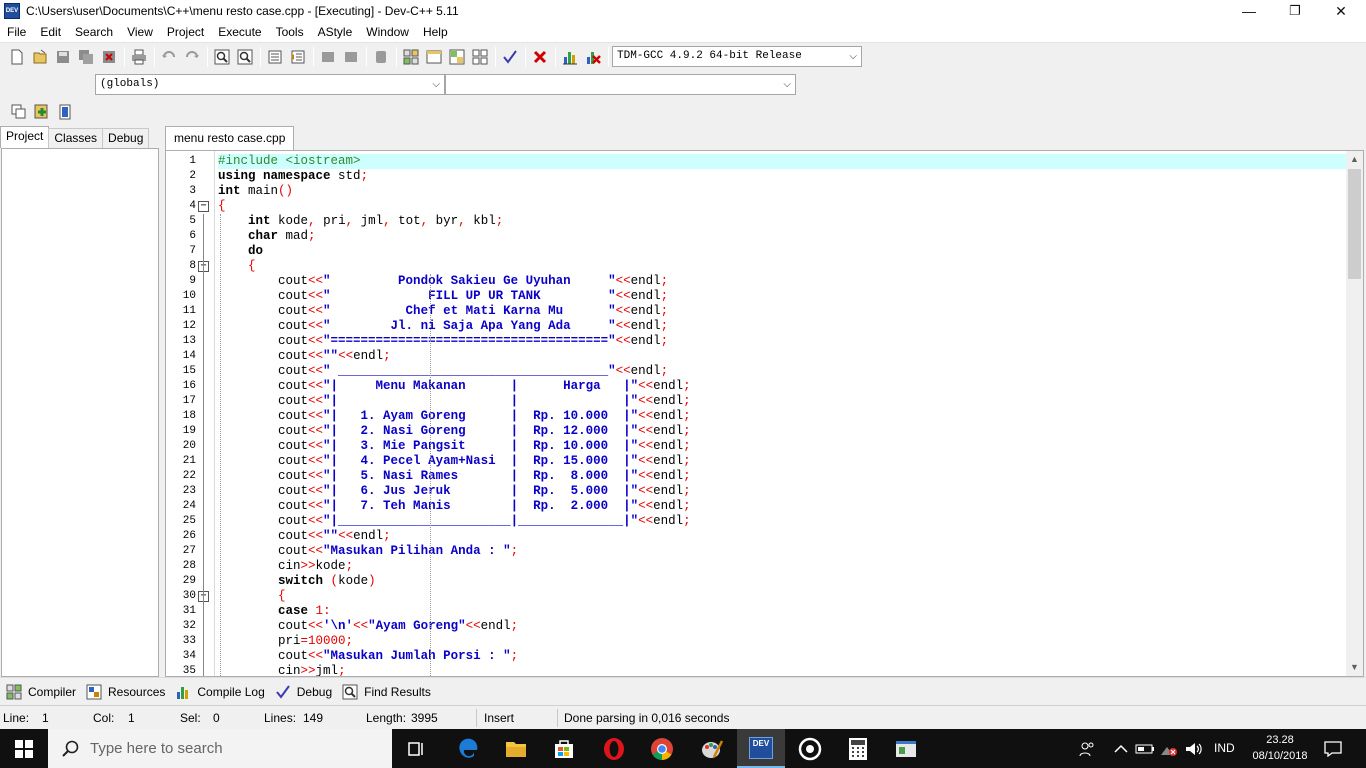 This screenshot has width=1366, height=768. Describe the element at coordinates (480, 57) in the screenshot. I see `rebuild-icon` at that location.